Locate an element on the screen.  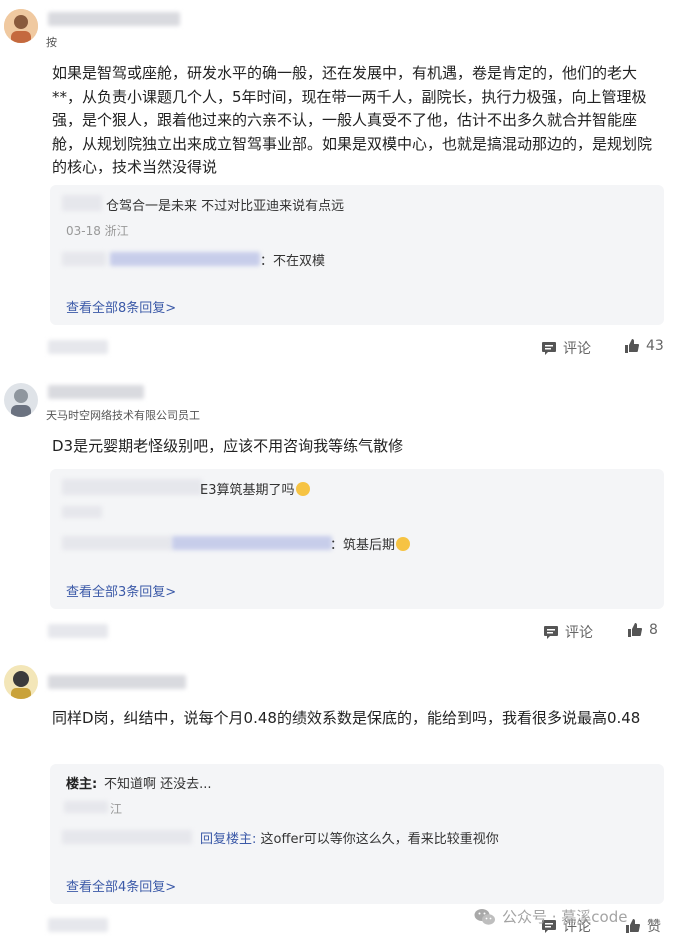
reply-text: E3算筑基期了吗 is located at coordinates (255, 488).